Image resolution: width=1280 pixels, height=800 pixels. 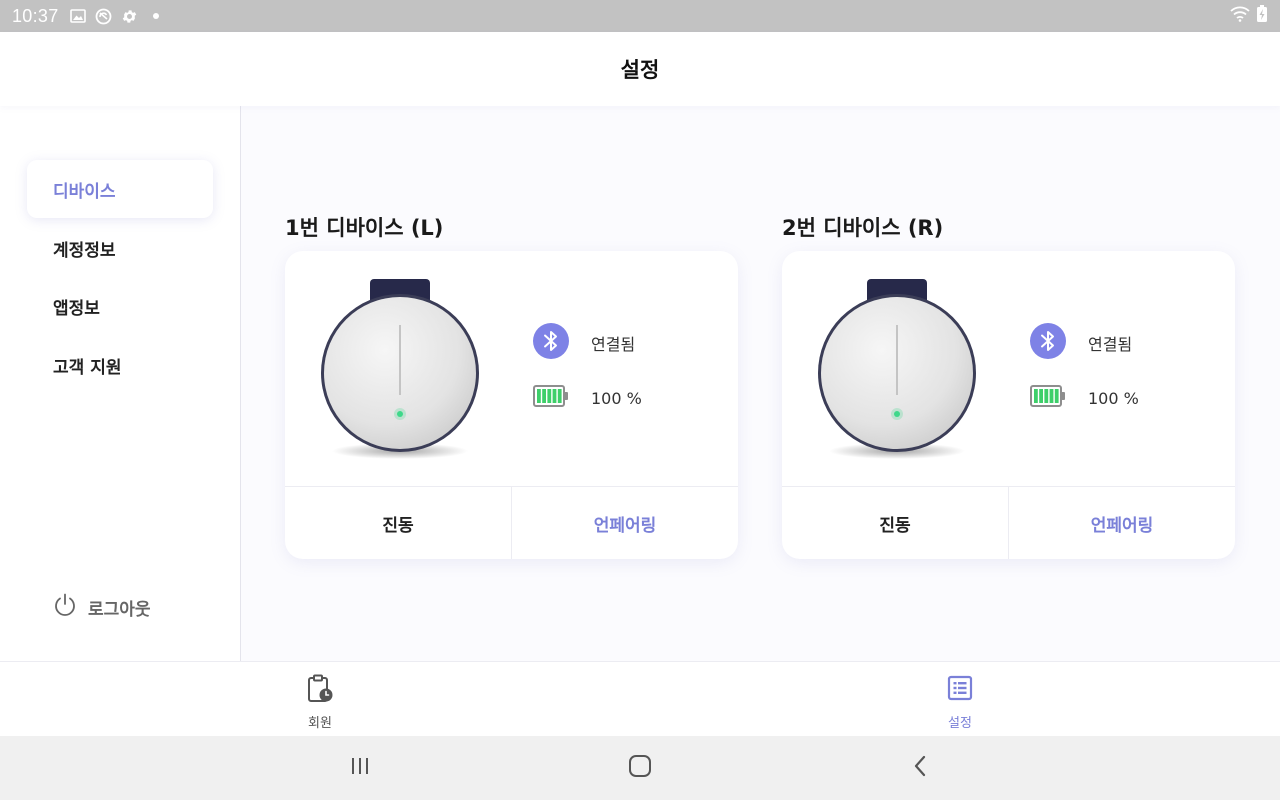 What do you see at coordinates (130, 16) in the screenshot?
I see `gear-icon` at bounding box center [130, 16].